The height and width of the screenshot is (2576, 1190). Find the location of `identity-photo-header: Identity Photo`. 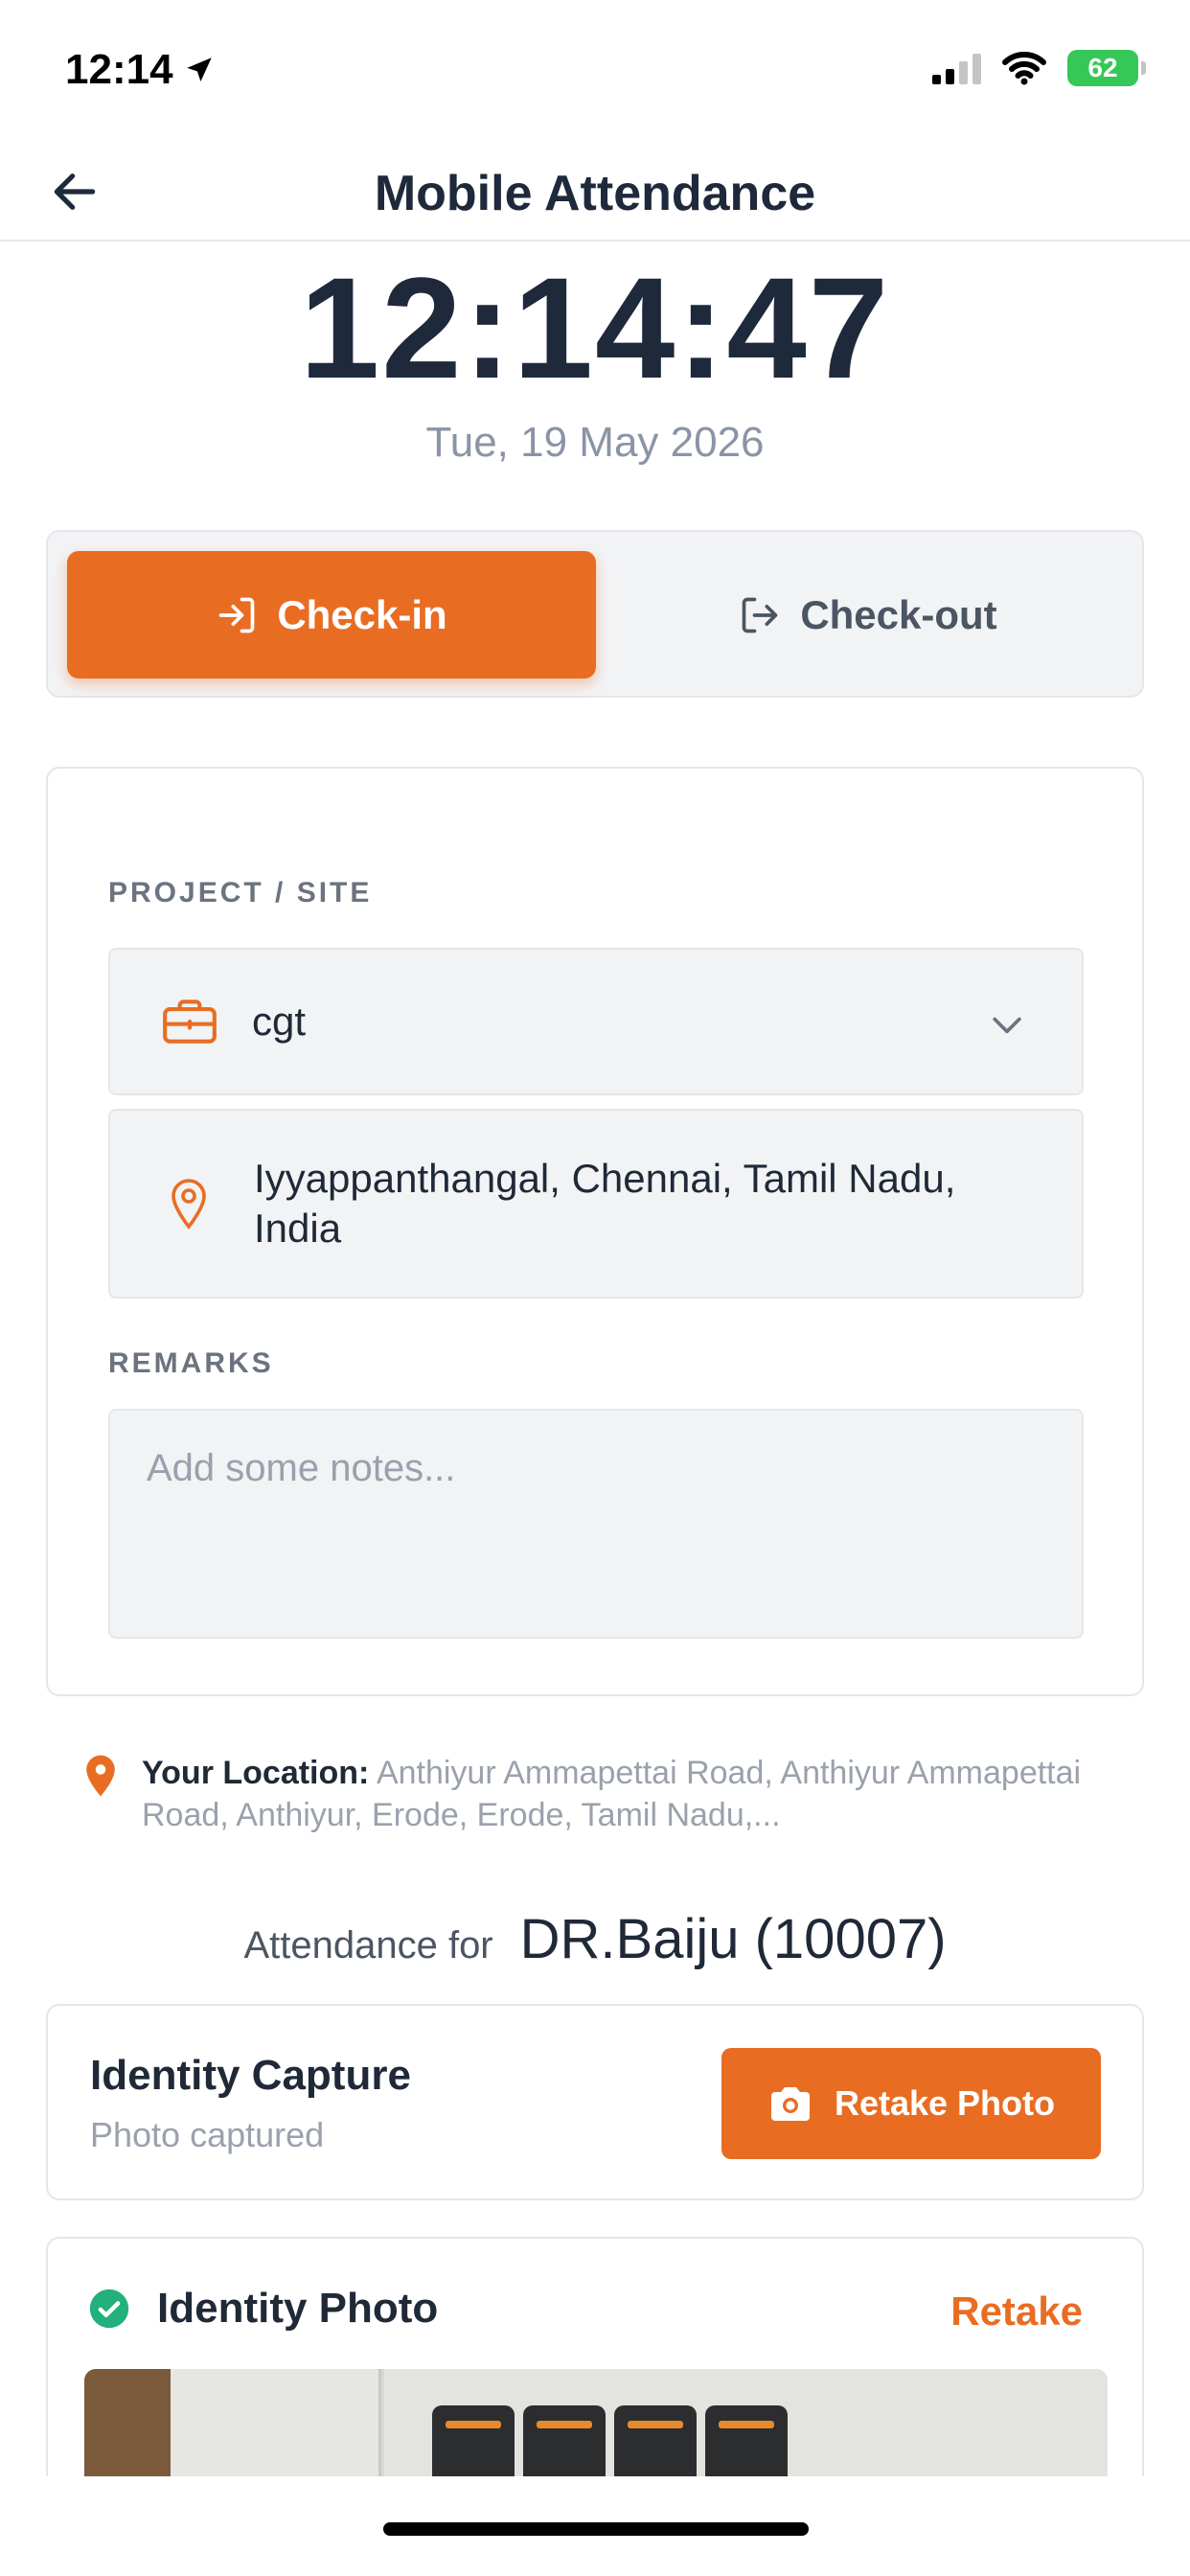

identity-photo-header: Identity Photo is located at coordinates (263, 2309).